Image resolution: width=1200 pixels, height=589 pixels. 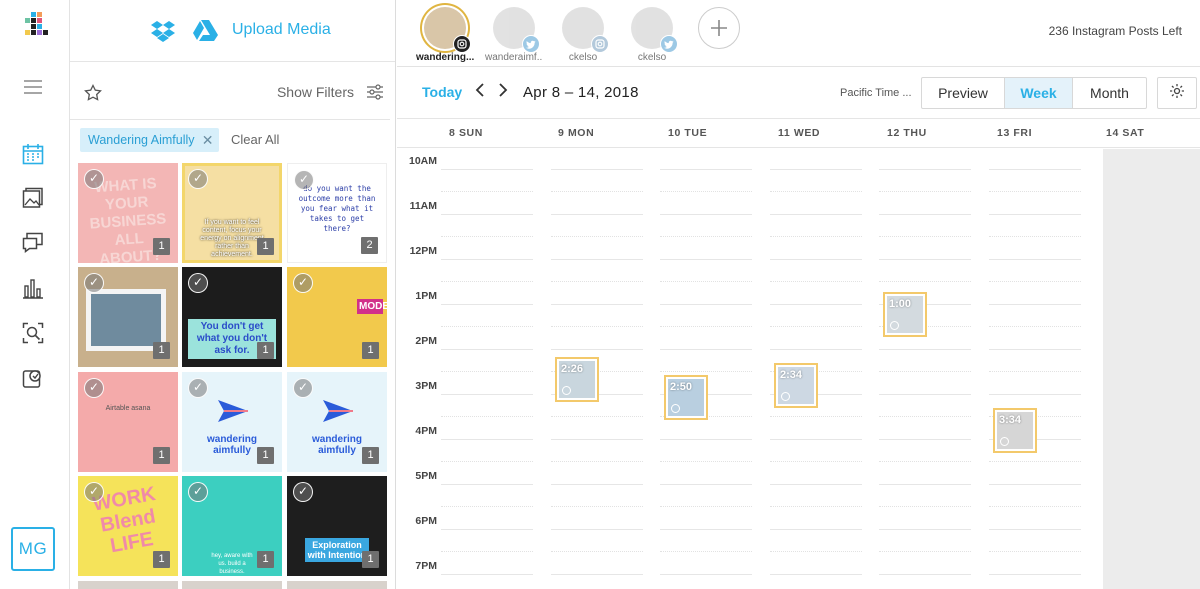 I want to click on prev-week-icon, so click(x=482, y=92).